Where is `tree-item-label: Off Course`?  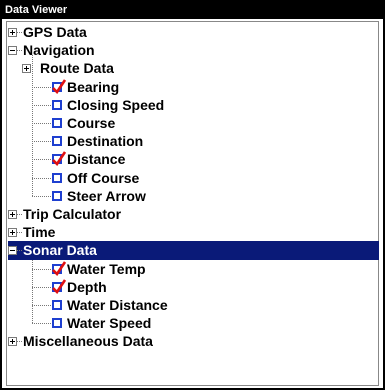
tree-item-label: Off Course is located at coordinates (103, 177).